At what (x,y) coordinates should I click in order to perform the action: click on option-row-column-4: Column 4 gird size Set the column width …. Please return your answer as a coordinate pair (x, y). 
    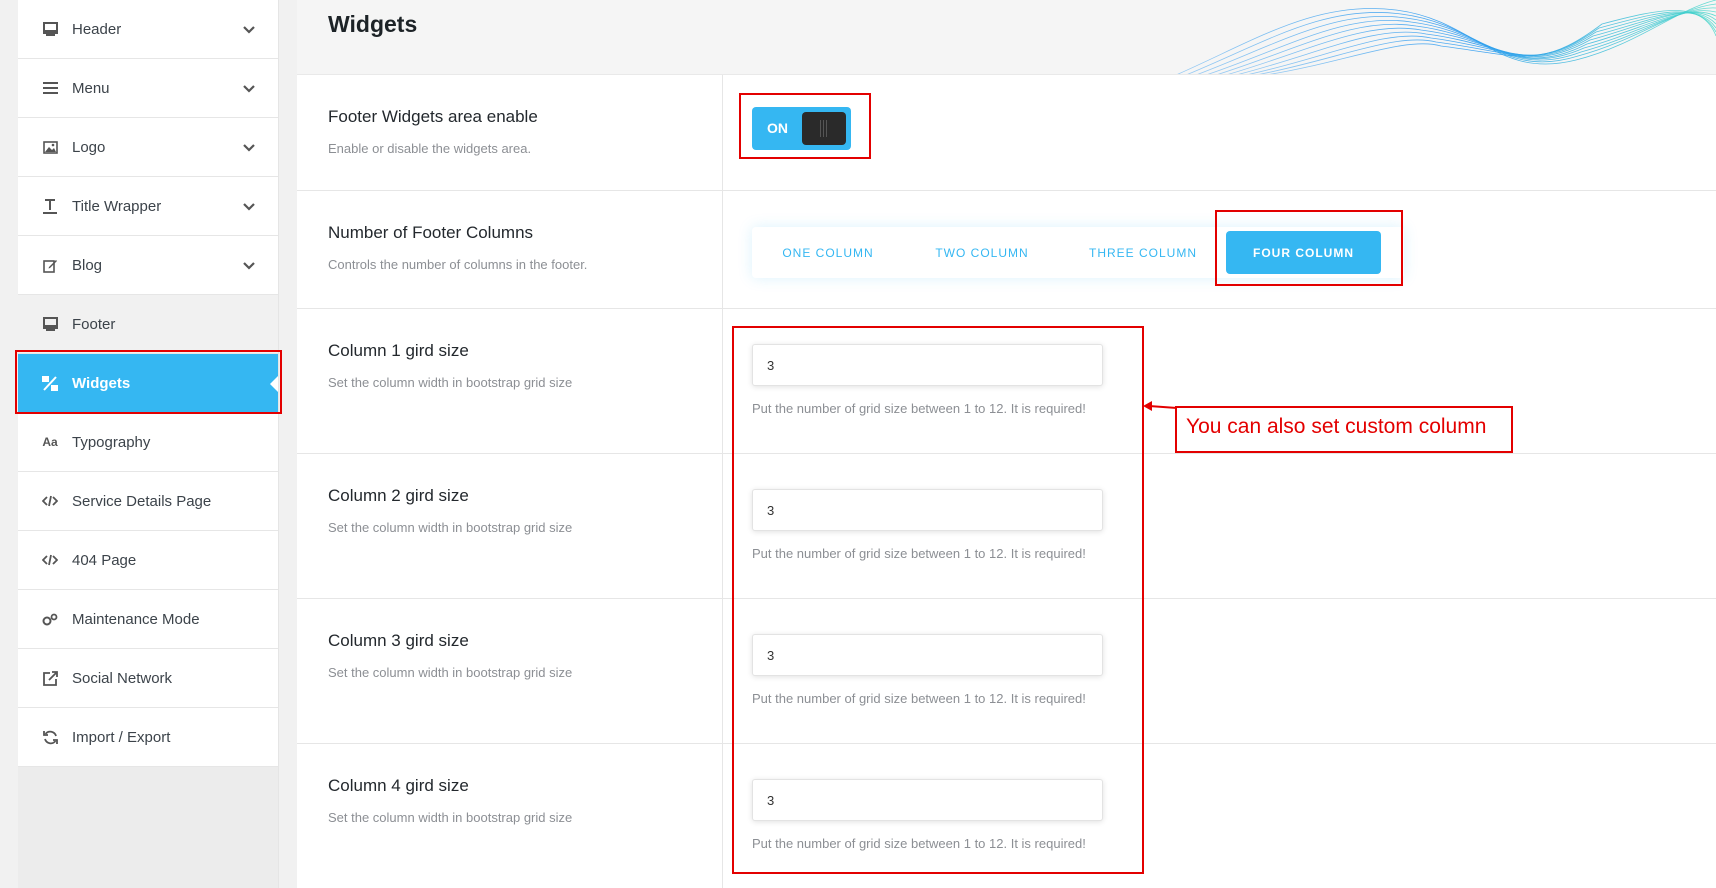
    Looking at the image, I should click on (1006, 816).